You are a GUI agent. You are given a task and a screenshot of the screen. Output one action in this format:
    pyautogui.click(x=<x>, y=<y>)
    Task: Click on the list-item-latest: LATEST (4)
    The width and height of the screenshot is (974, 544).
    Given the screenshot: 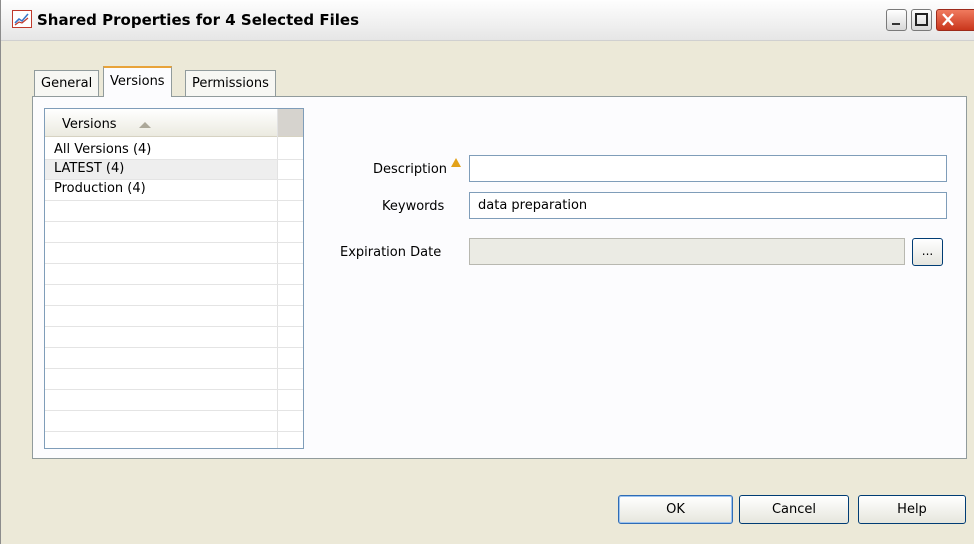 What is the action you would take?
    pyautogui.click(x=89, y=168)
    